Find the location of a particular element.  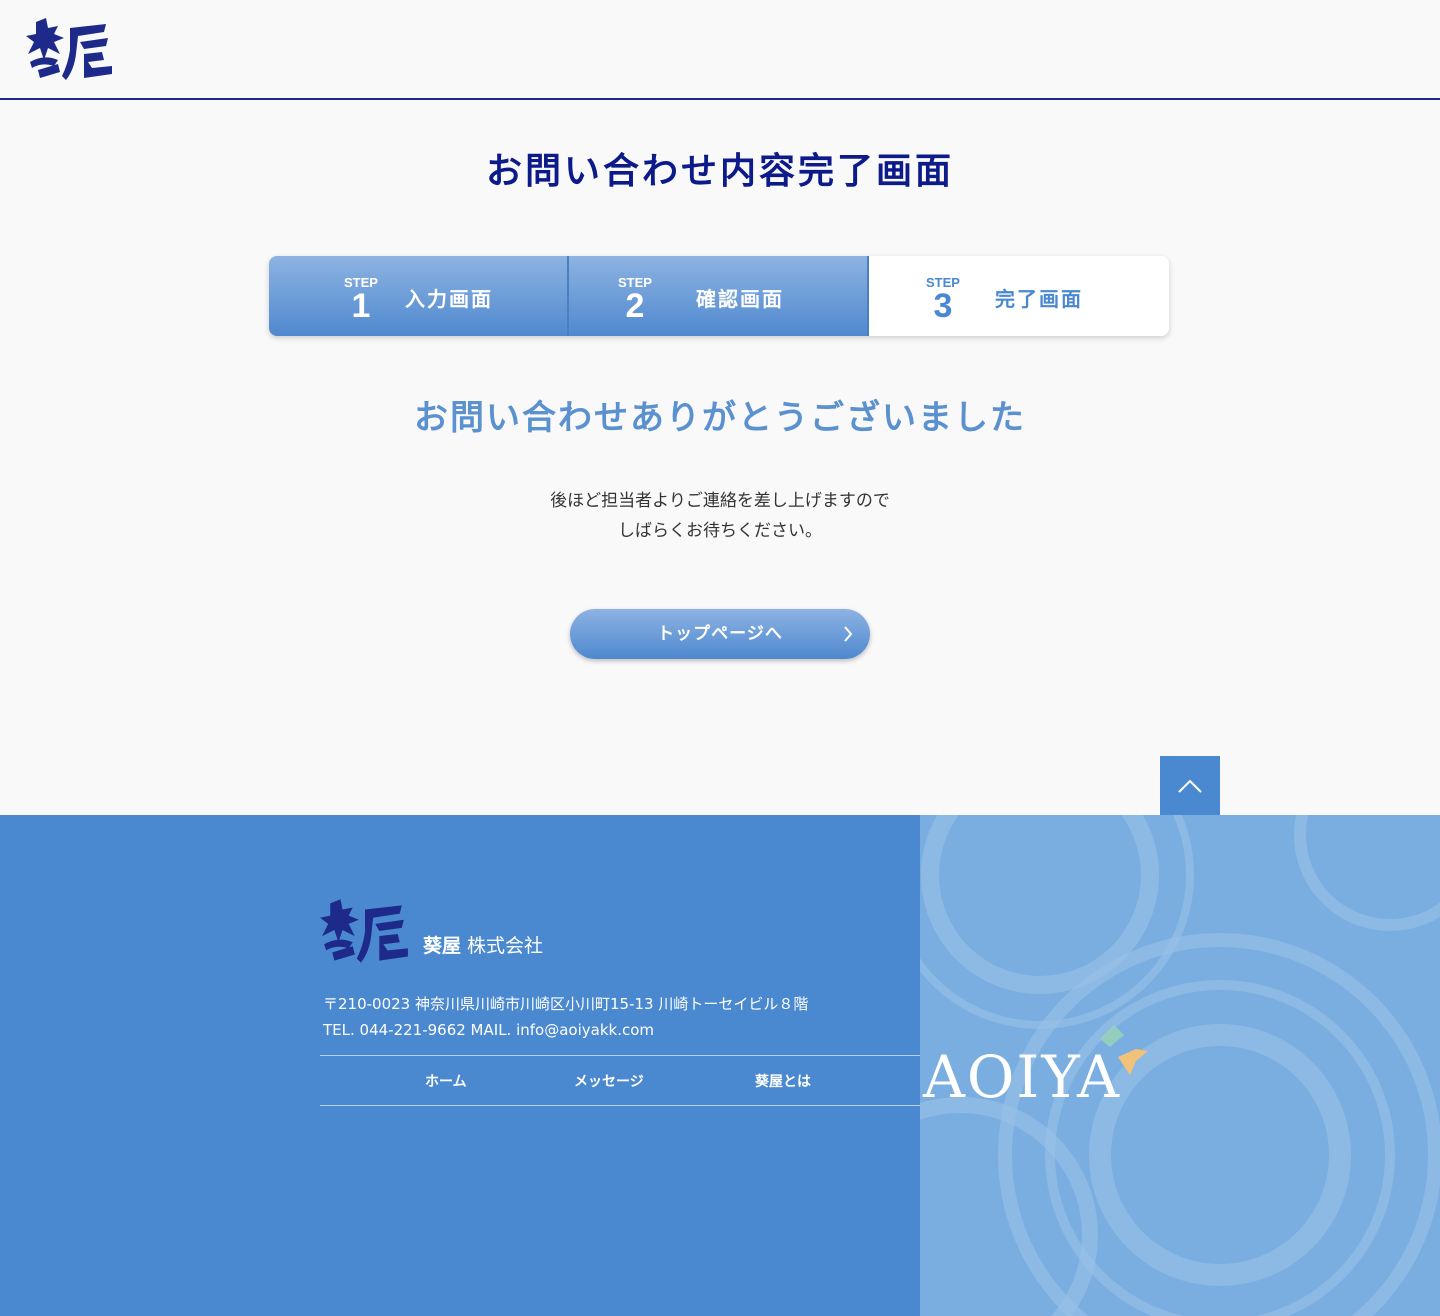

brand-wordmark: AOIYA is located at coordinates (1022, 1077).